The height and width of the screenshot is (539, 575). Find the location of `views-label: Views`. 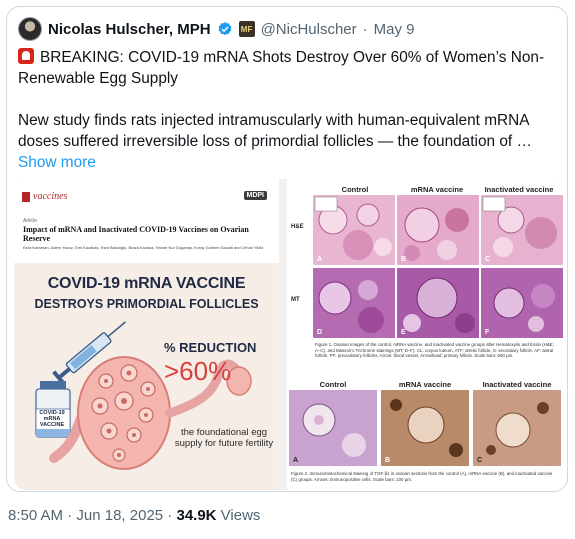

views-label: Views is located at coordinates (238, 515).